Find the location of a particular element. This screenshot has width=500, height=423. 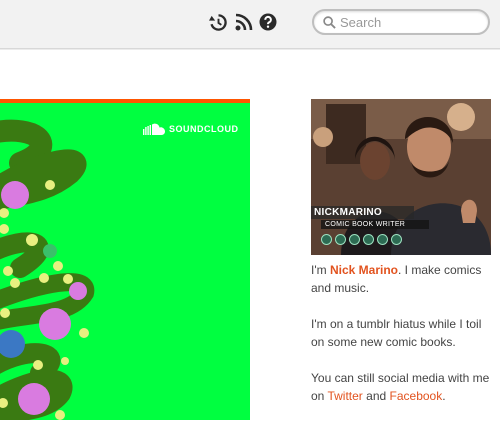

top-bar is located at coordinates (250, 24).